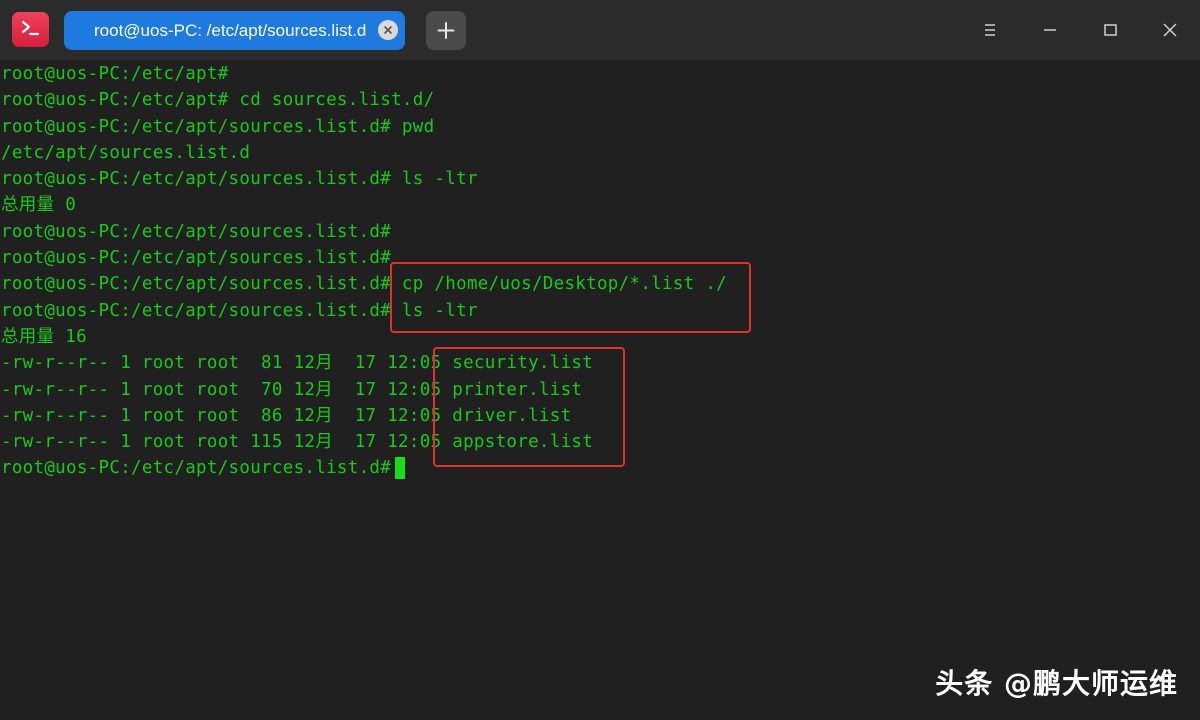 The image size is (1200, 720). I want to click on terminal-line: 总用量 0, so click(364, 205).